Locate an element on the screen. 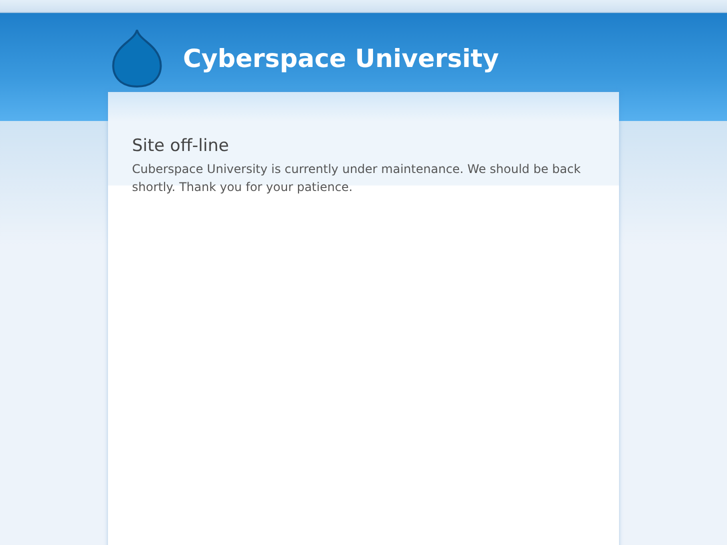 This screenshot has width=727, height=545. maintenance-message: Cuberspace University is currently under maintenance. We should be back shortly. Thank you for your patience. is located at coordinates (357, 178).